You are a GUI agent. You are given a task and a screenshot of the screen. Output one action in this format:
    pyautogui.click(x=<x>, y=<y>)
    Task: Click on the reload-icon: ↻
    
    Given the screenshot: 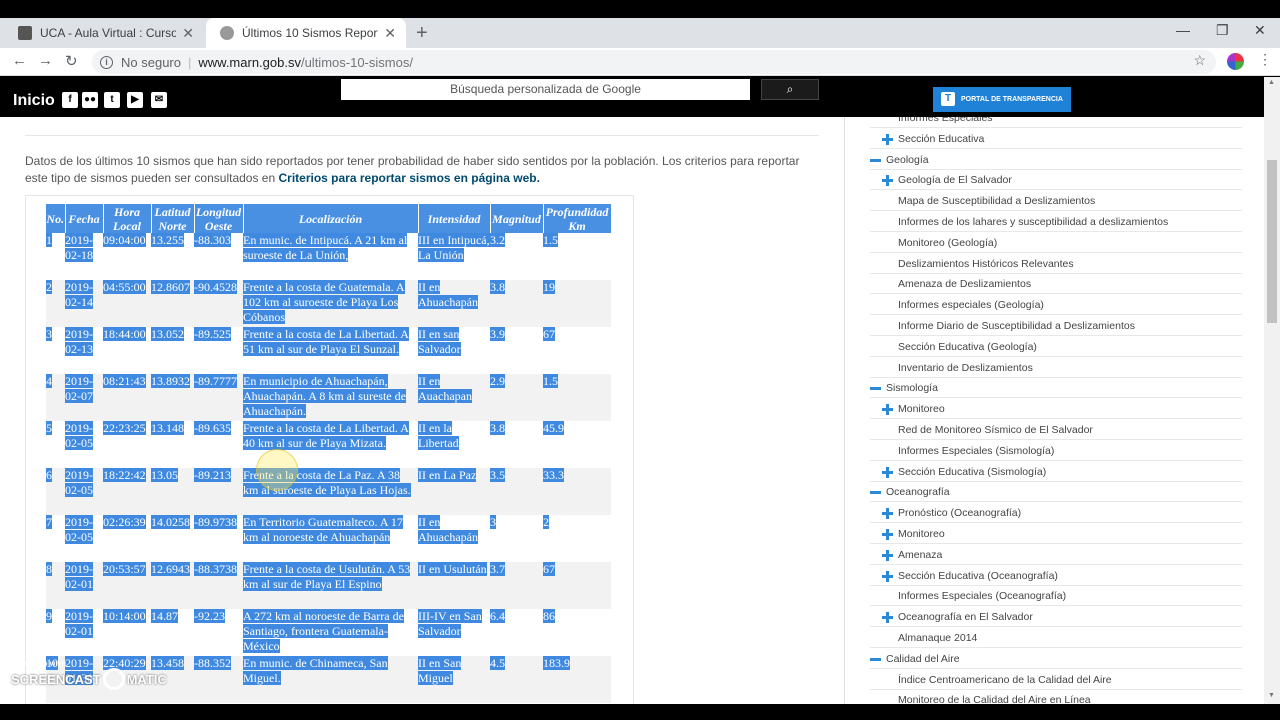 What is the action you would take?
    pyautogui.click(x=71, y=61)
    